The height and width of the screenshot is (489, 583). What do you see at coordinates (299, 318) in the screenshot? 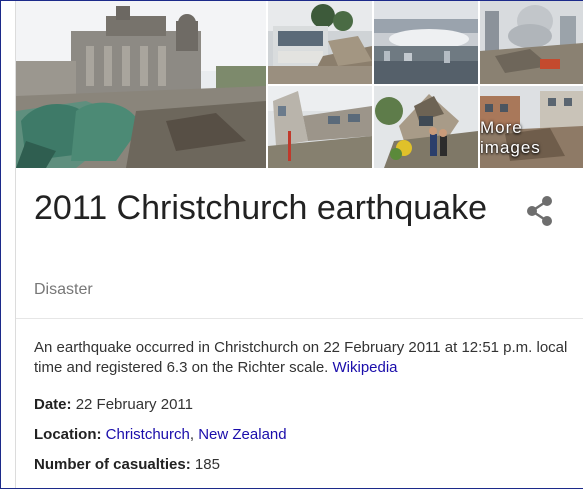
I see `divider` at bounding box center [299, 318].